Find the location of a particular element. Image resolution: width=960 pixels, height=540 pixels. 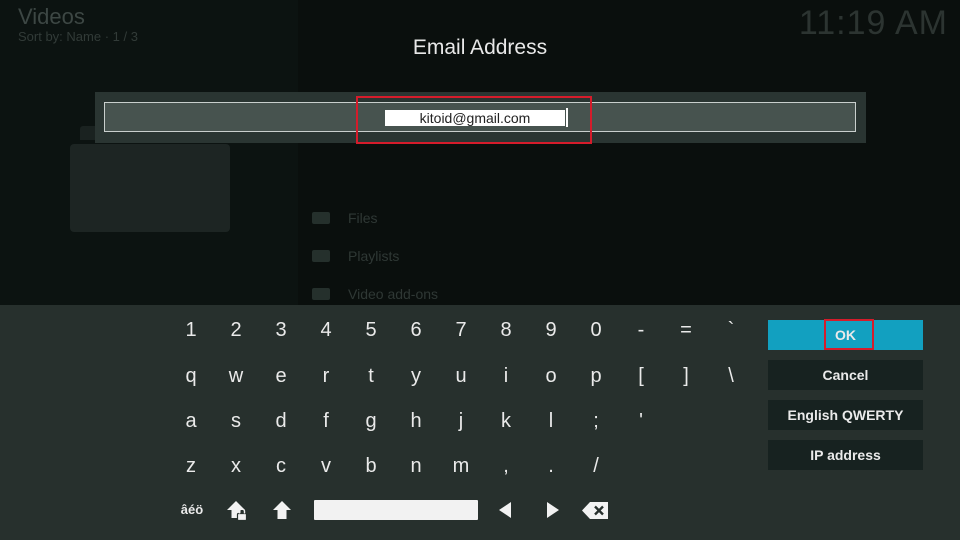

backspace-icon is located at coordinates (595, 510).